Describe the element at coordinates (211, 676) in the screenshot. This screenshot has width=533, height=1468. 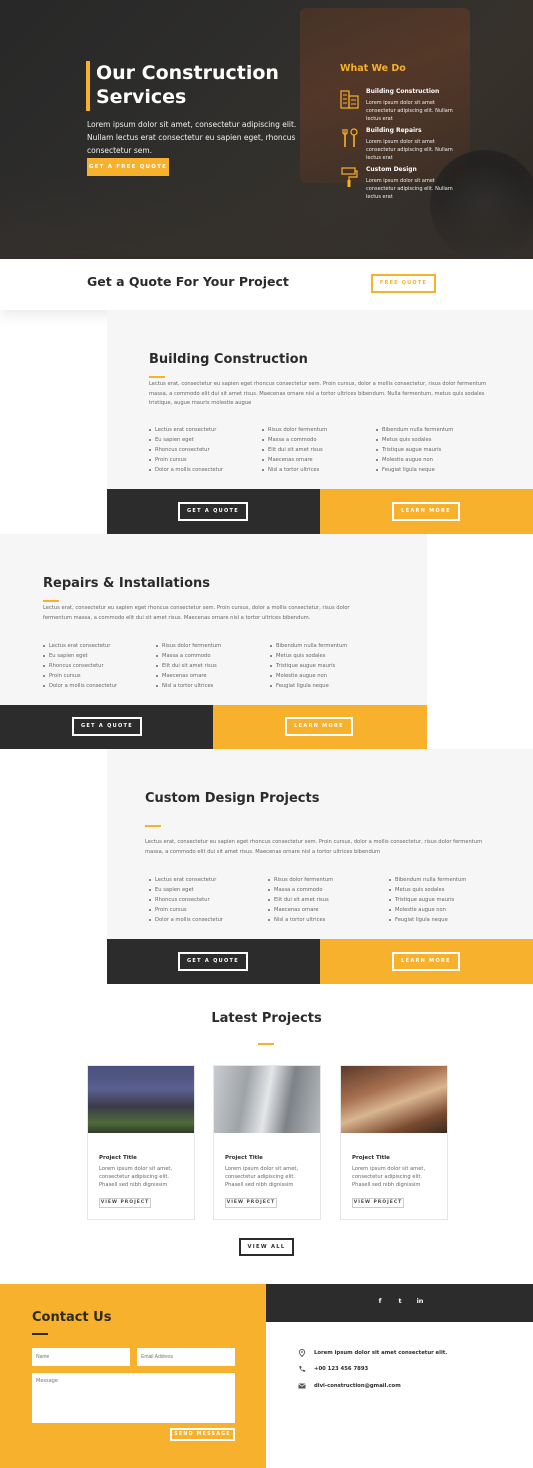
I see `list-item: Maecenas ornare` at that location.